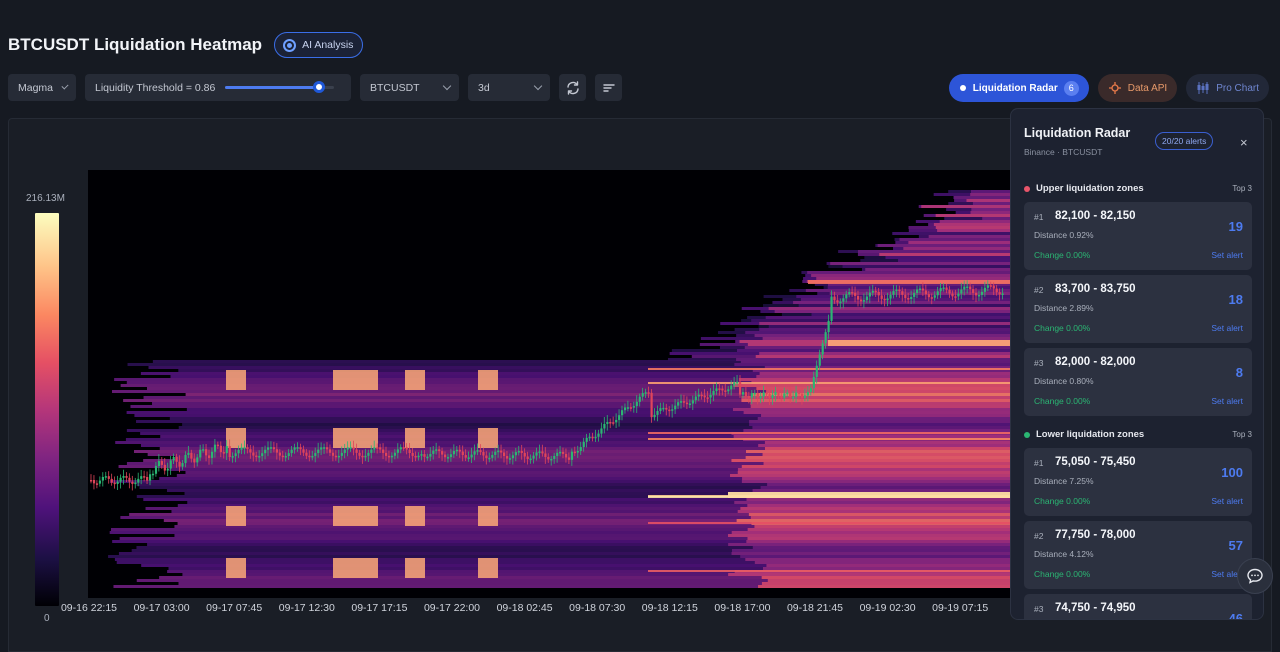 The image size is (1280, 652). Describe the element at coordinates (1027, 188) in the screenshot. I see `upper-zone-dot-icon` at that location.